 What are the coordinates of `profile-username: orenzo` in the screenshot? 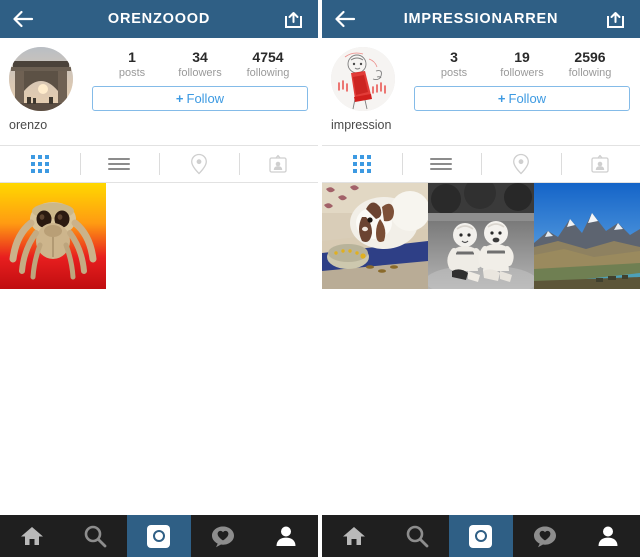 It's located at (28, 125).